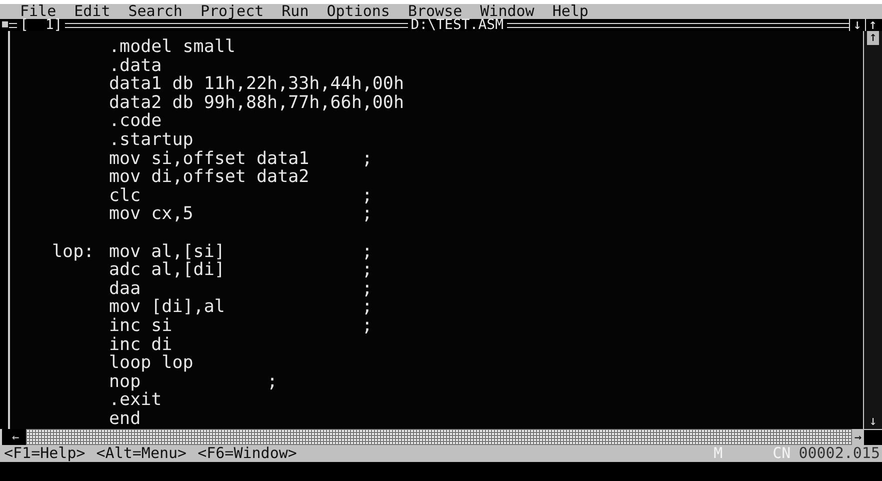 The image size is (882, 481). Describe the element at coordinates (155, 11) in the screenshot. I see `menu-item: Search` at that location.